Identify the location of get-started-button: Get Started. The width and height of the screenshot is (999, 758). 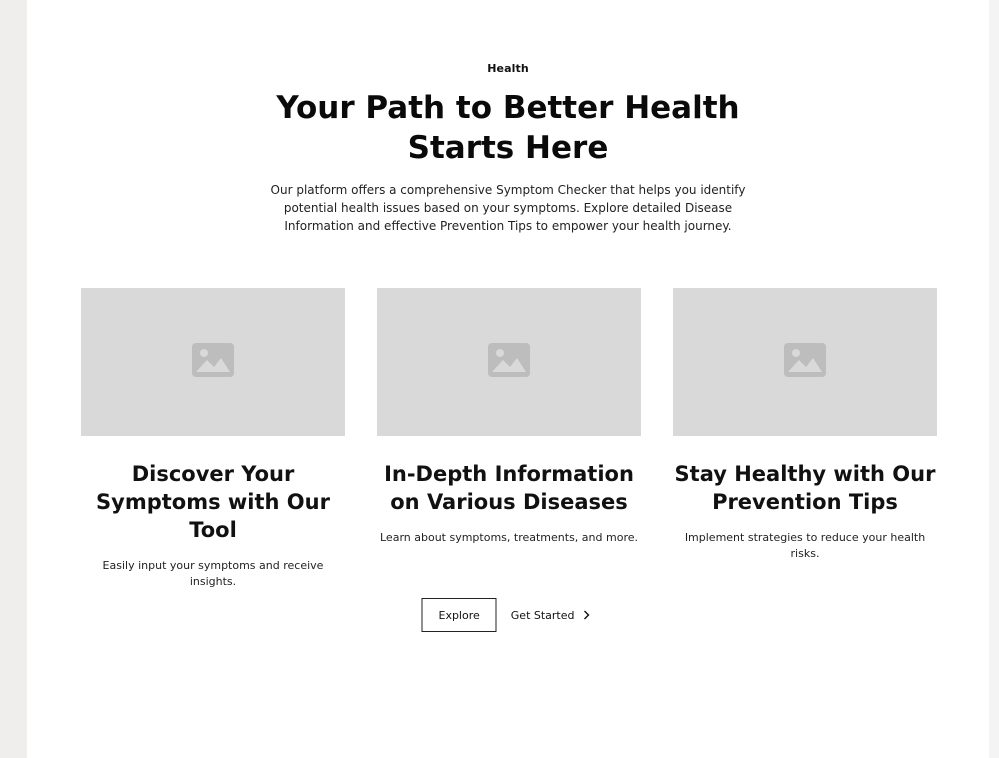
(551, 615).